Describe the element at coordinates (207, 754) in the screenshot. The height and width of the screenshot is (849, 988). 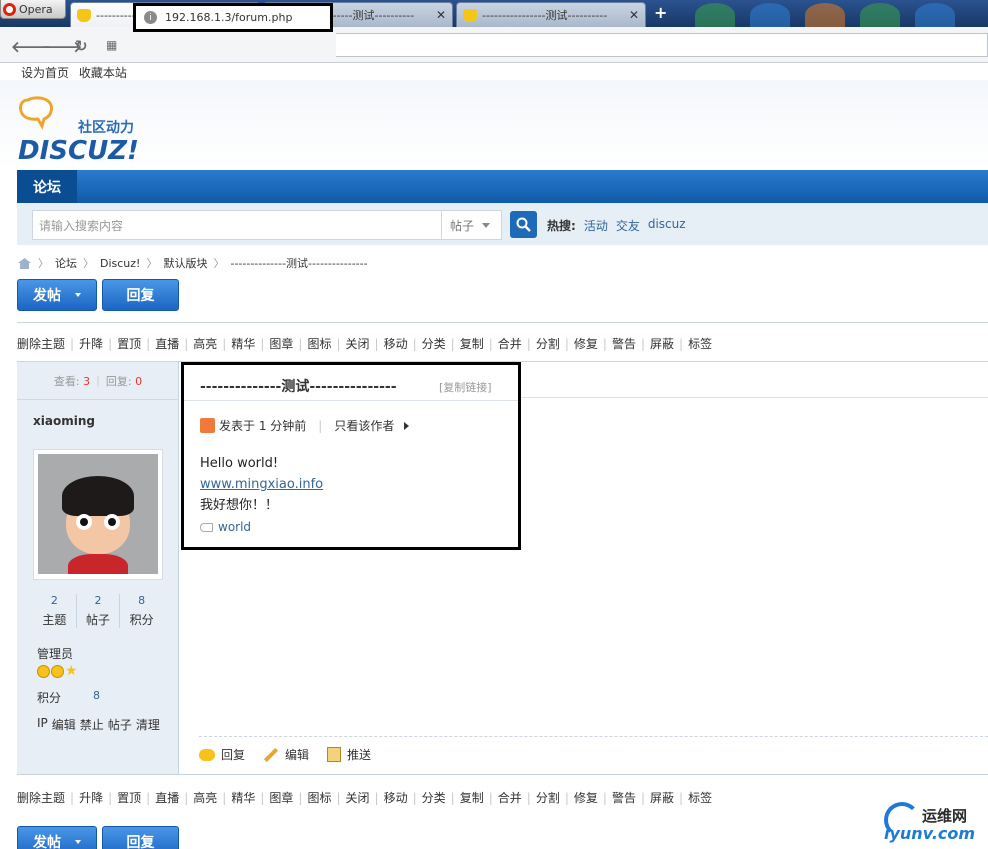
I see `reply-bubble-icon` at that location.